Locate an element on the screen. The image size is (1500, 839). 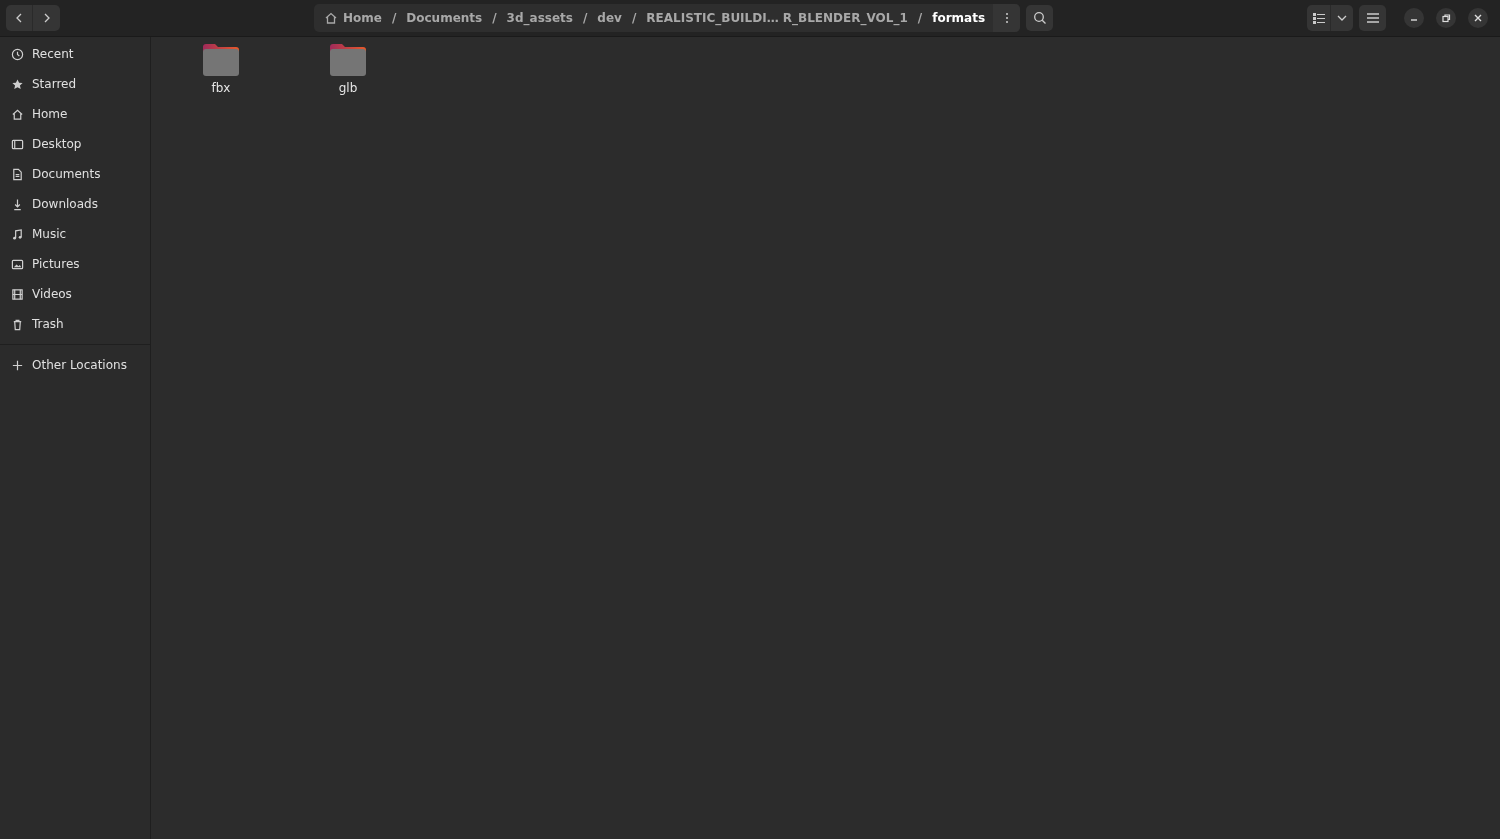
sidebar-item: Home is located at coordinates (75, 114).